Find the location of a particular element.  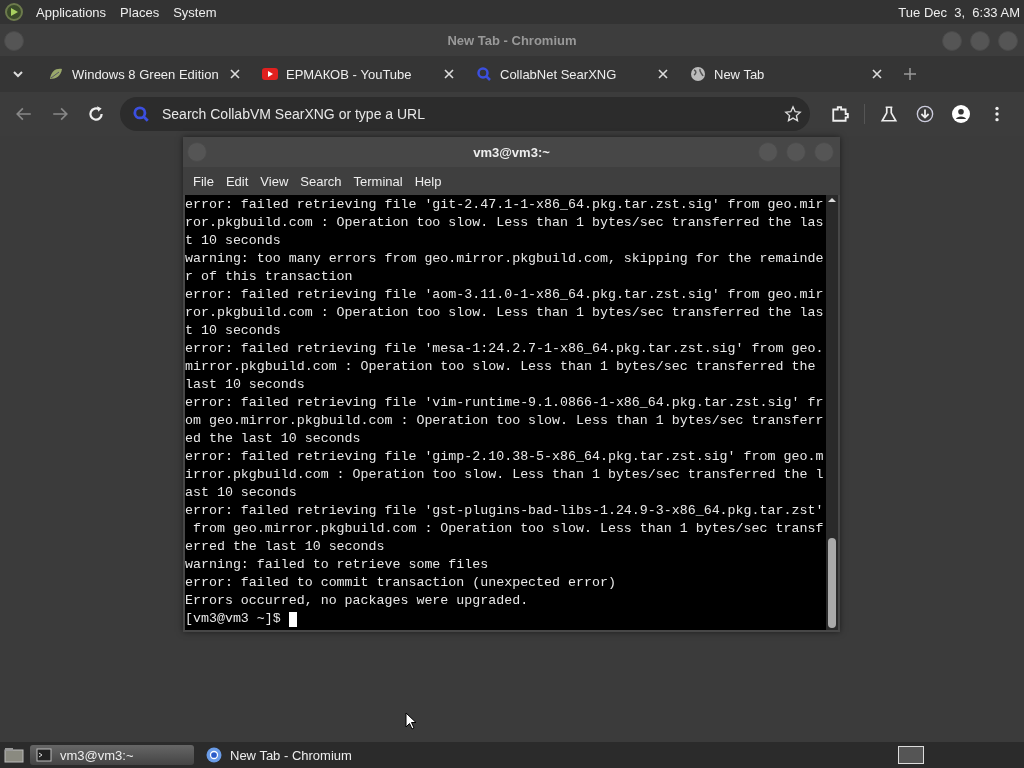

browser-tab: CollabNet SearXNG is located at coordinates (571, 74).